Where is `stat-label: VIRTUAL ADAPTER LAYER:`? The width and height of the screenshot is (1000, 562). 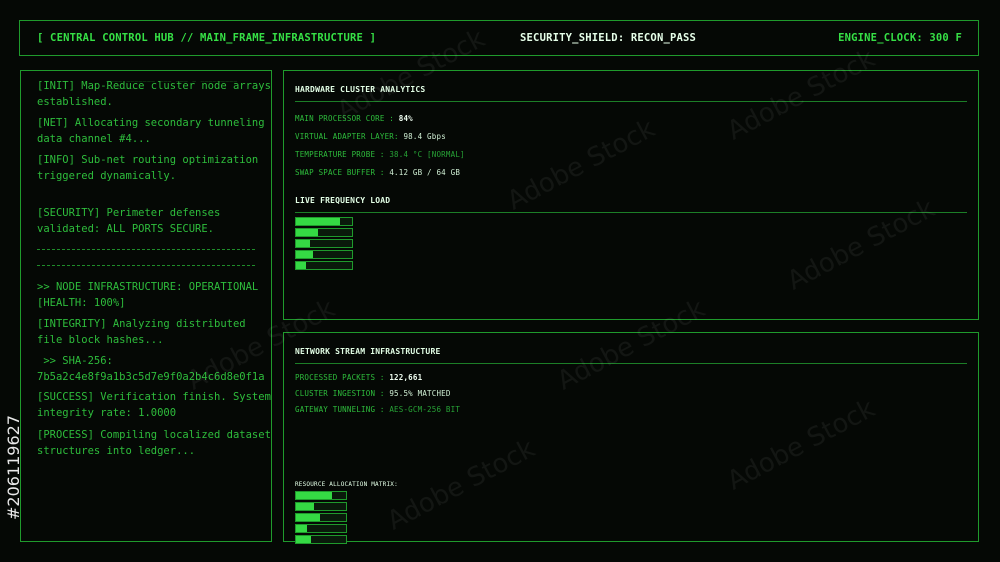 stat-label: VIRTUAL ADAPTER LAYER: is located at coordinates (347, 136).